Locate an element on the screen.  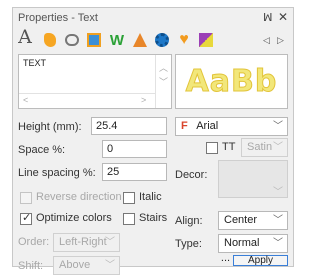
panel-title: Properties - Text is located at coordinates (58, 18).